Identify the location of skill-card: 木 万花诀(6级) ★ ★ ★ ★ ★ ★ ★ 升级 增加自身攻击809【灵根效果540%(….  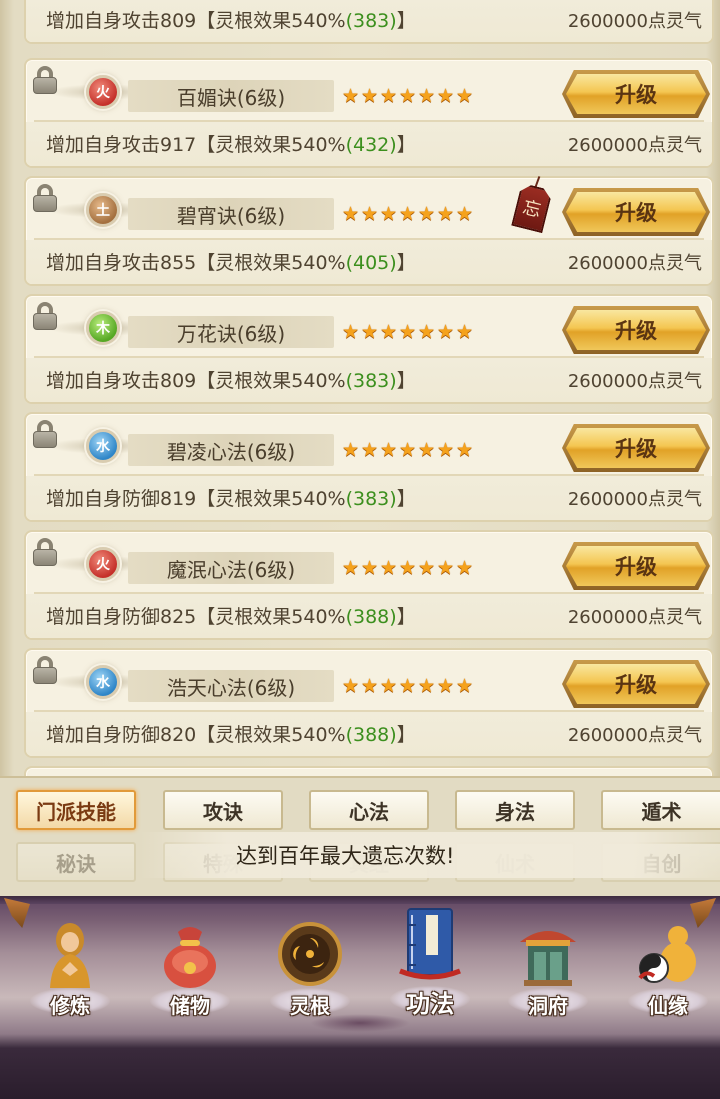
(369, 349).